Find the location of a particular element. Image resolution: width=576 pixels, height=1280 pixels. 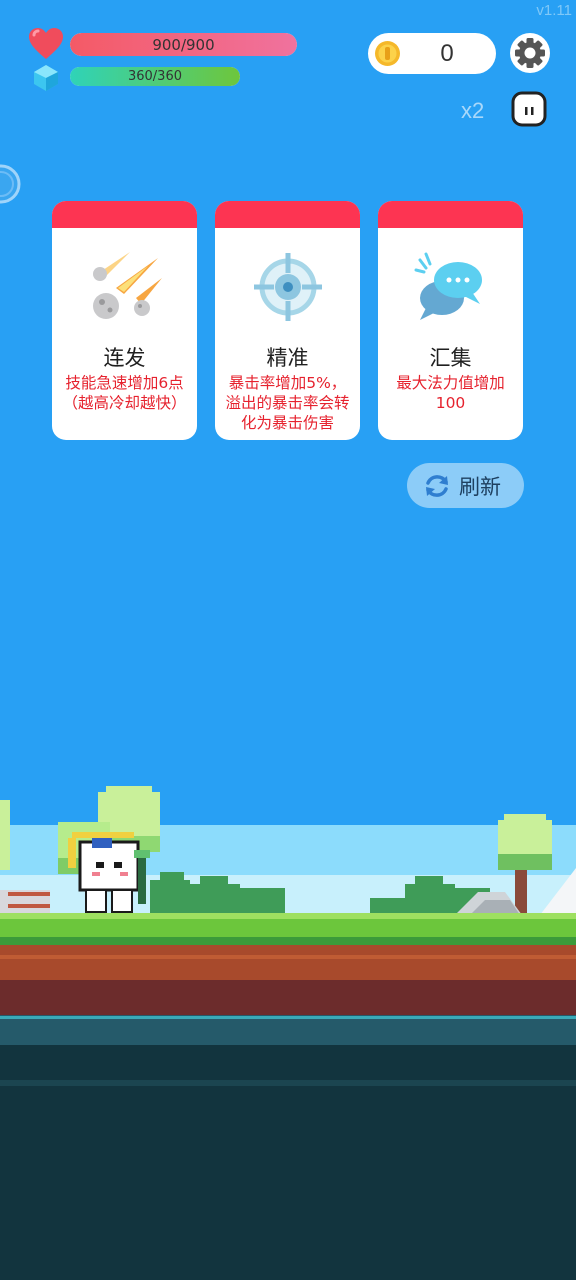

settings-button is located at coordinates (530, 53).